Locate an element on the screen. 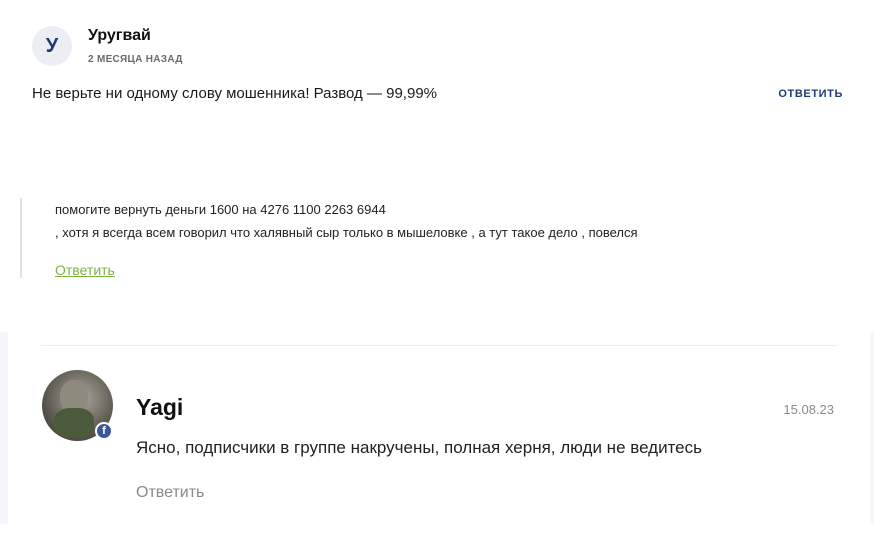 Image resolution: width=874 pixels, height=537 pixels. comment-author: Yagi is located at coordinates (159, 407).